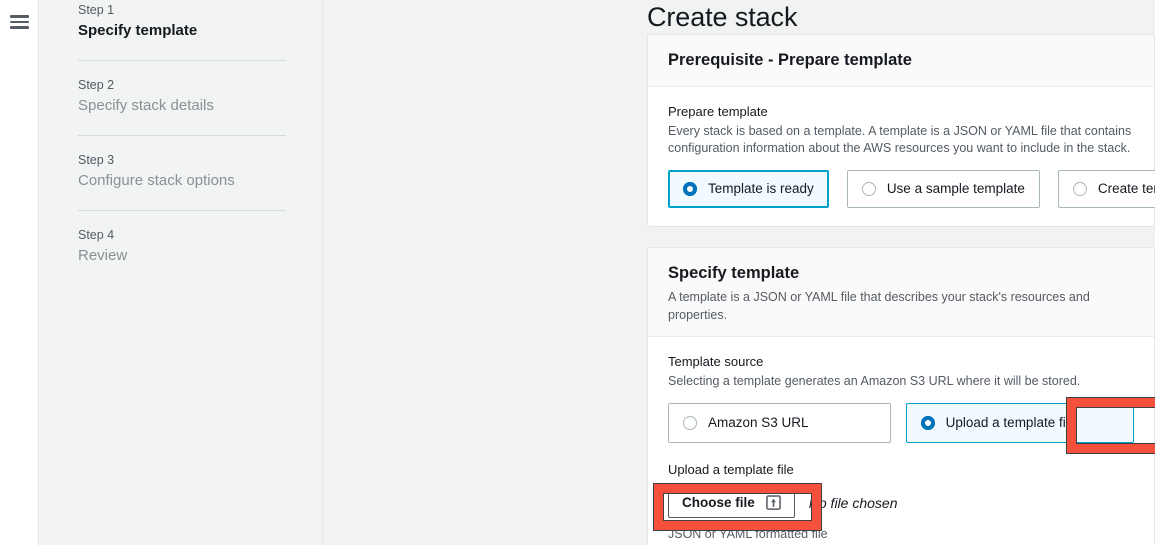 This screenshot has width=1155, height=545. Describe the element at coordinates (955, 188) in the screenshot. I see `radio-tile-label: Use a sample template` at that location.